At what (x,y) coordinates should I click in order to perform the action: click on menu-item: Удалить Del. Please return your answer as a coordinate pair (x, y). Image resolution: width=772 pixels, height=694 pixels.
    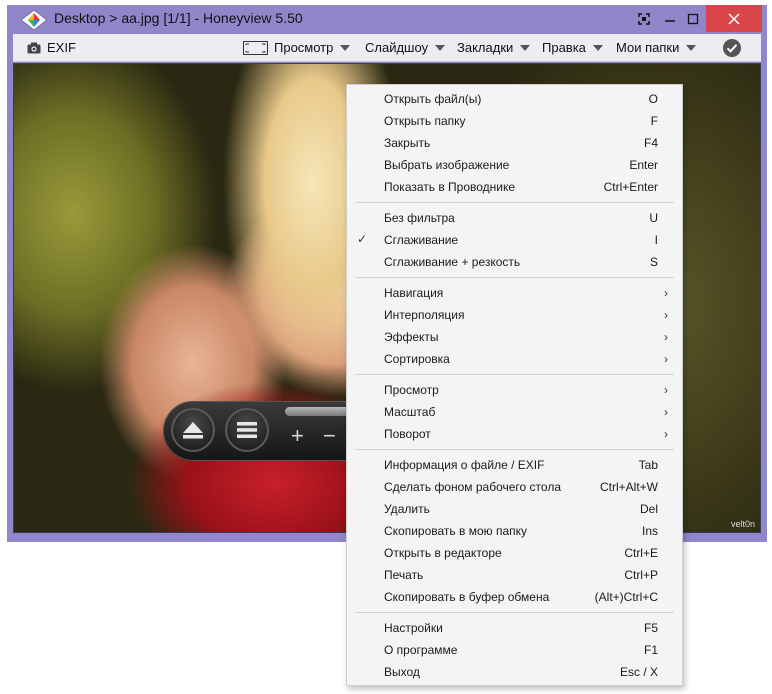
    Looking at the image, I should click on (514, 509).